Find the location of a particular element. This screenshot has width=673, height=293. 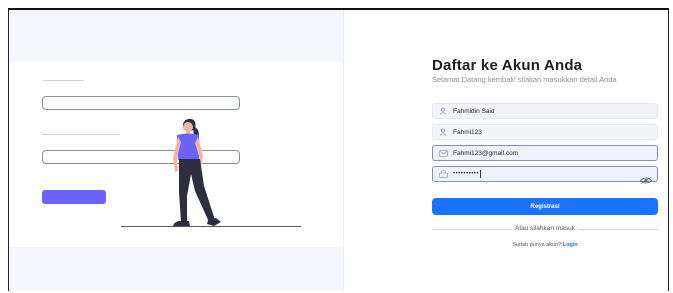

email-field: Fahmi123@gmail.com is located at coordinates (545, 153).